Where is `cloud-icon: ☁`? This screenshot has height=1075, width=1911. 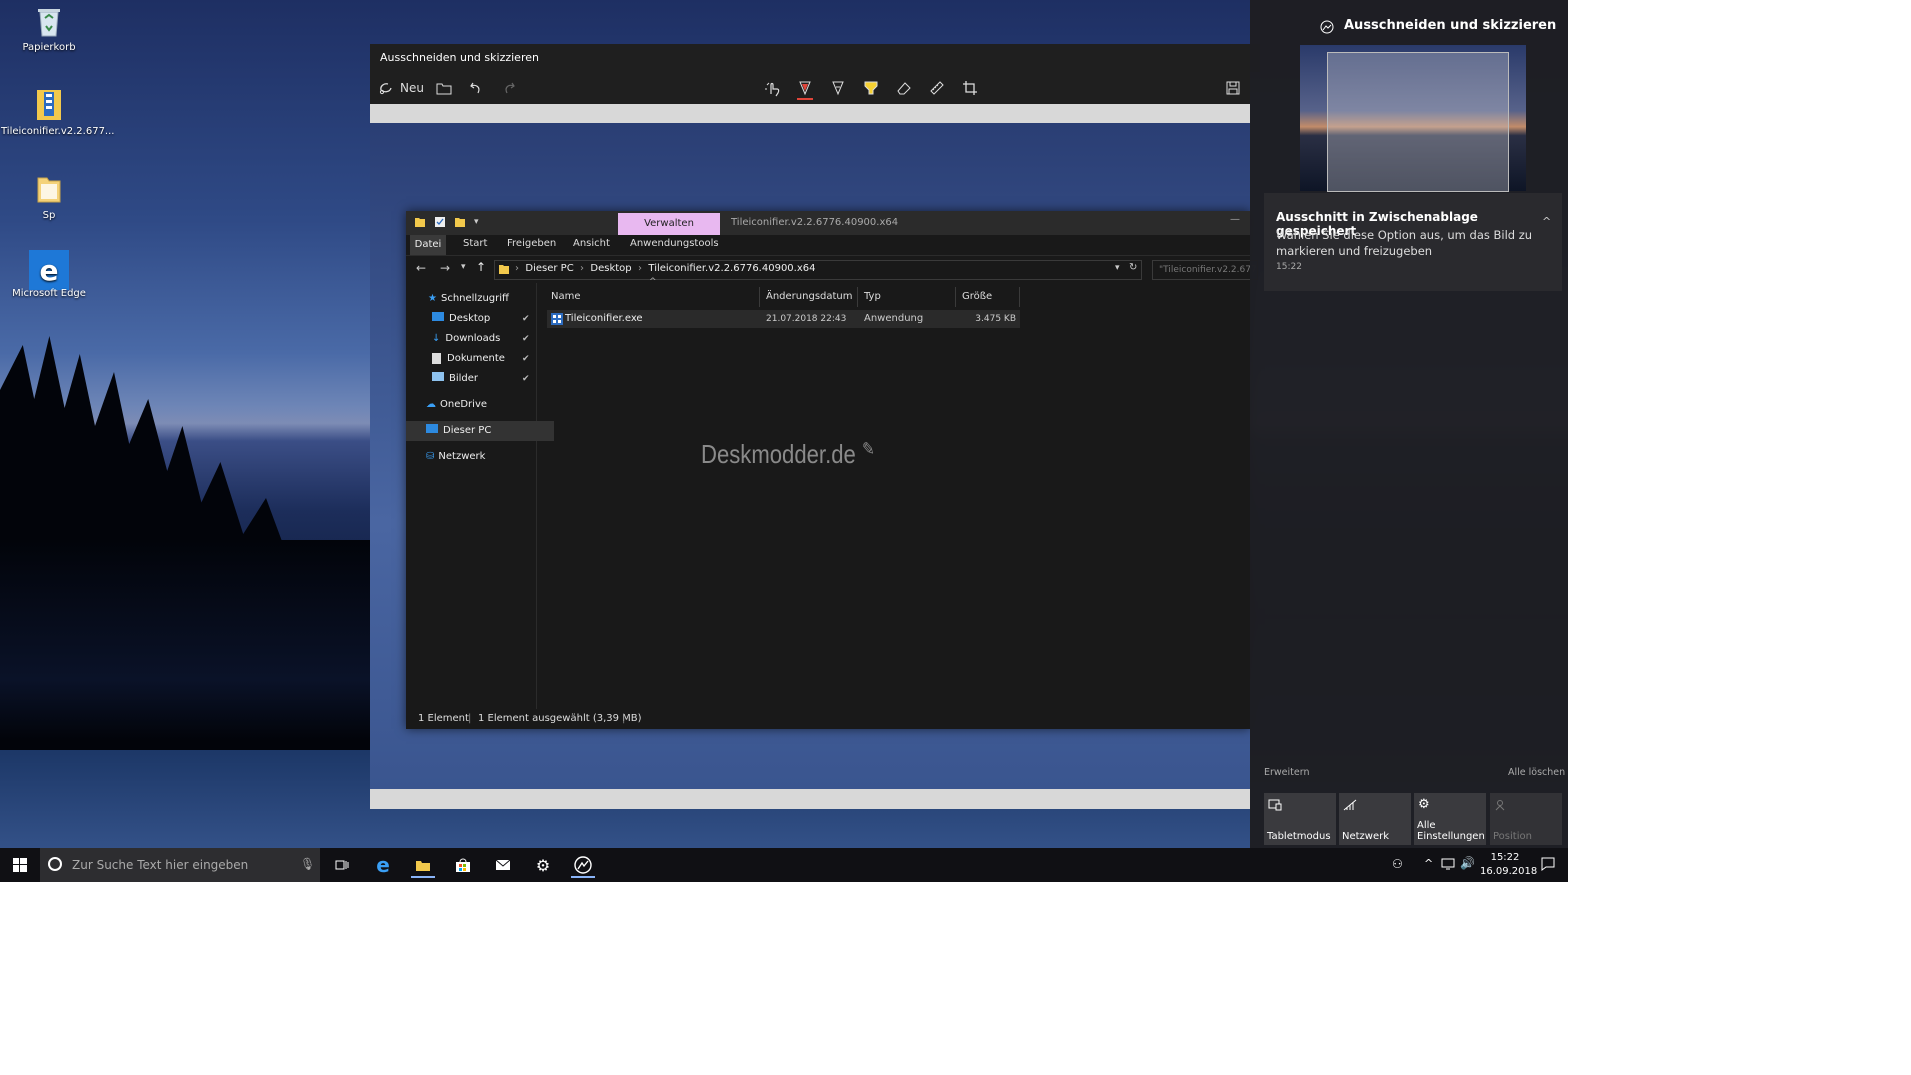 cloud-icon: ☁ is located at coordinates (431, 404).